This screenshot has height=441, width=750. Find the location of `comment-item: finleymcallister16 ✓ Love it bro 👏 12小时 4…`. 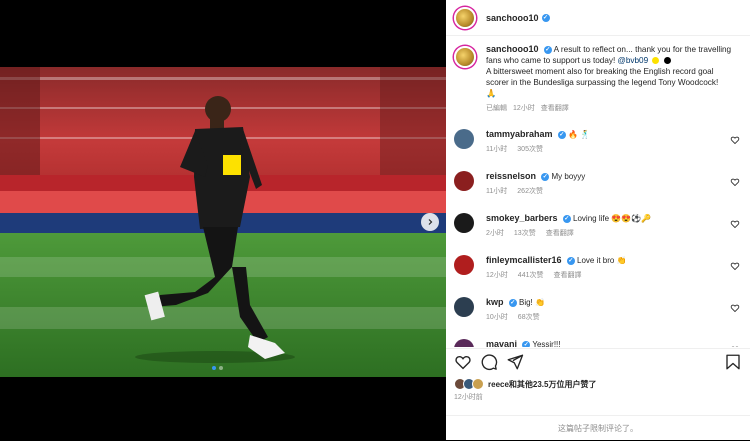

comment-item: finleymcallister16 ✓ Love it bro 👏 12小时 4… is located at coordinates (598, 269).